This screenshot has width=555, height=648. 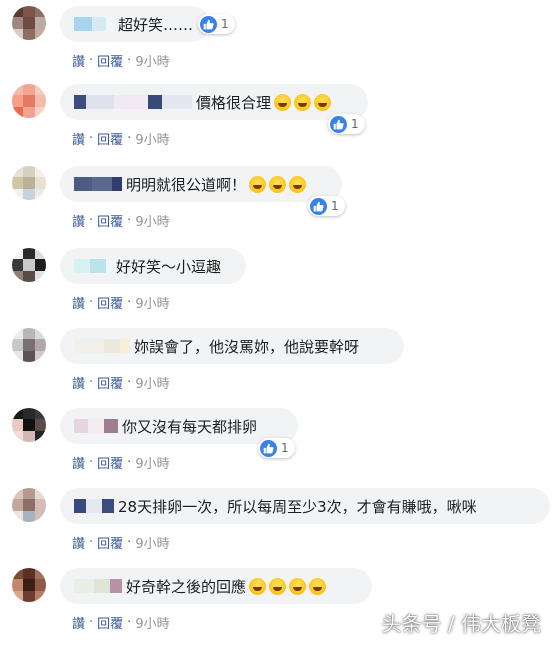 I want to click on comment-bubble: 價格很合理, so click(x=214, y=102).